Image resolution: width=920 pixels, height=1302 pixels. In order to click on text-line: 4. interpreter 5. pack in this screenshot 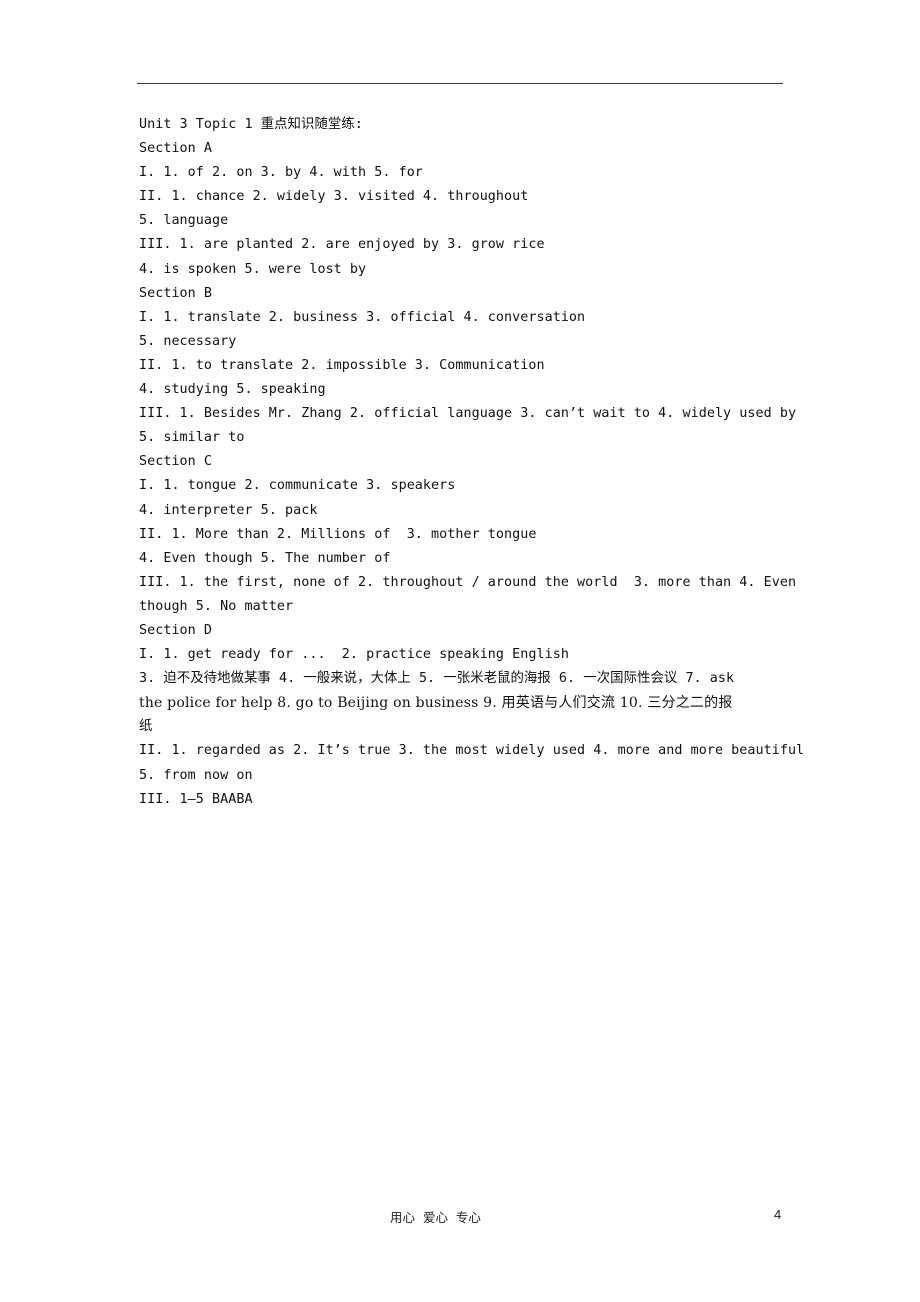, I will do `click(228, 510)`.